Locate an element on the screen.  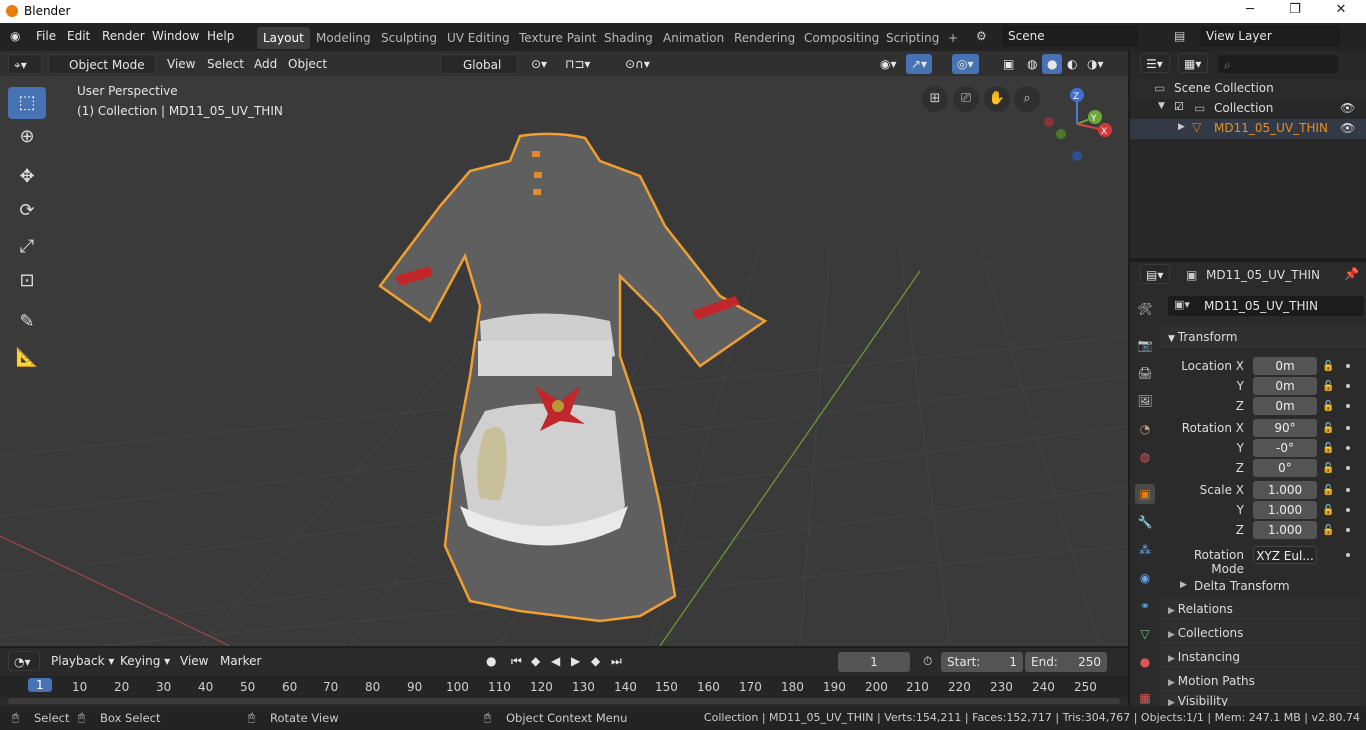
pin-icon: 📌 is located at coordinates (1351, 274).